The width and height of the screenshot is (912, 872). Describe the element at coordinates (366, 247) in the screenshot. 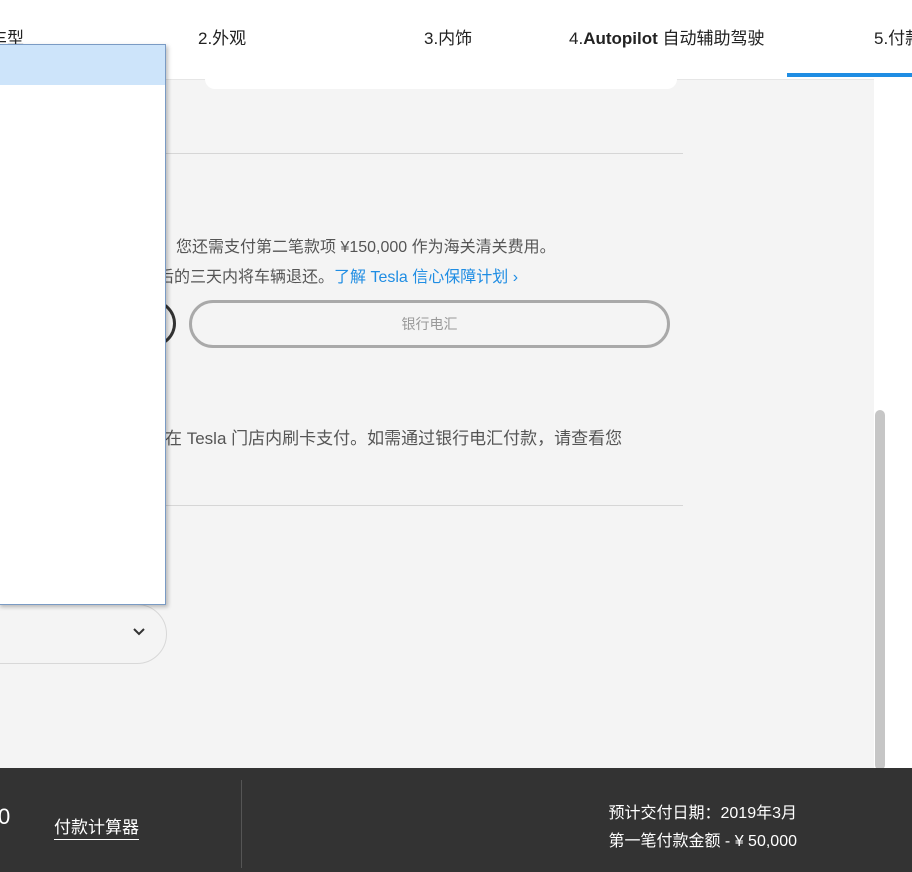

I see `second-payment-text: 您还需支付第二笔款项 ¥150,000 作为海关清关费用。` at that location.